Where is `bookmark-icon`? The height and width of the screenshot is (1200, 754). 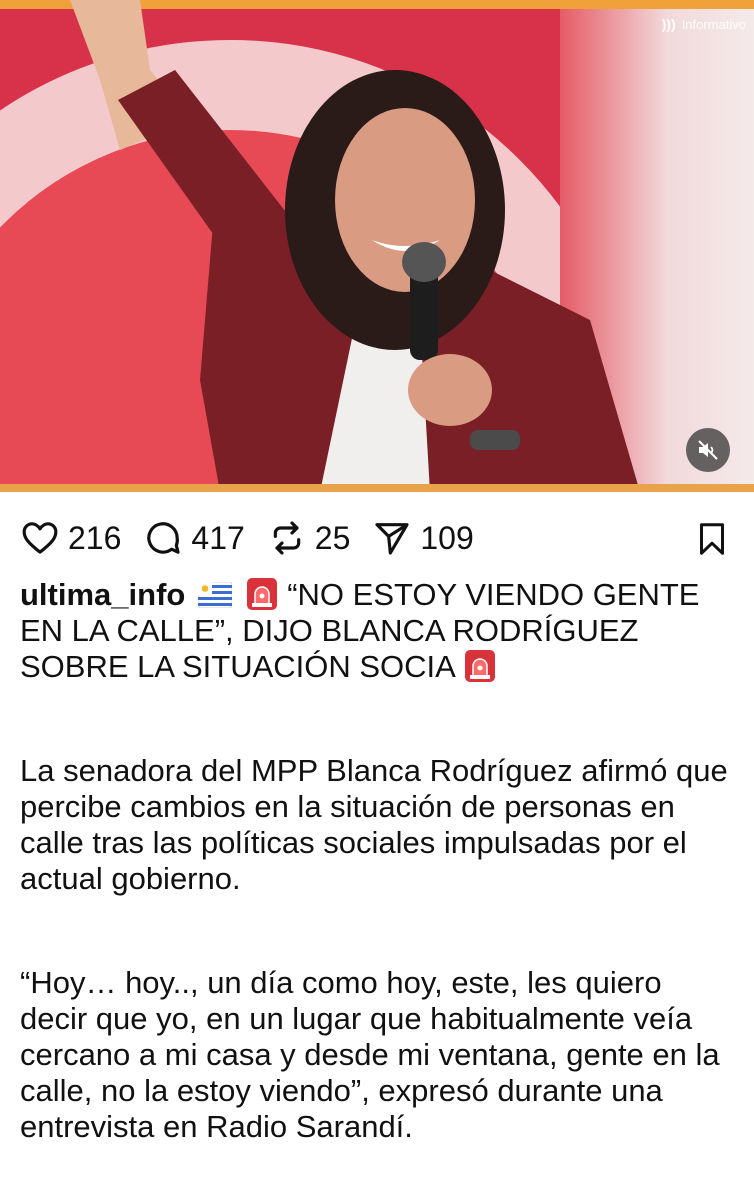
bookmark-icon is located at coordinates (712, 539).